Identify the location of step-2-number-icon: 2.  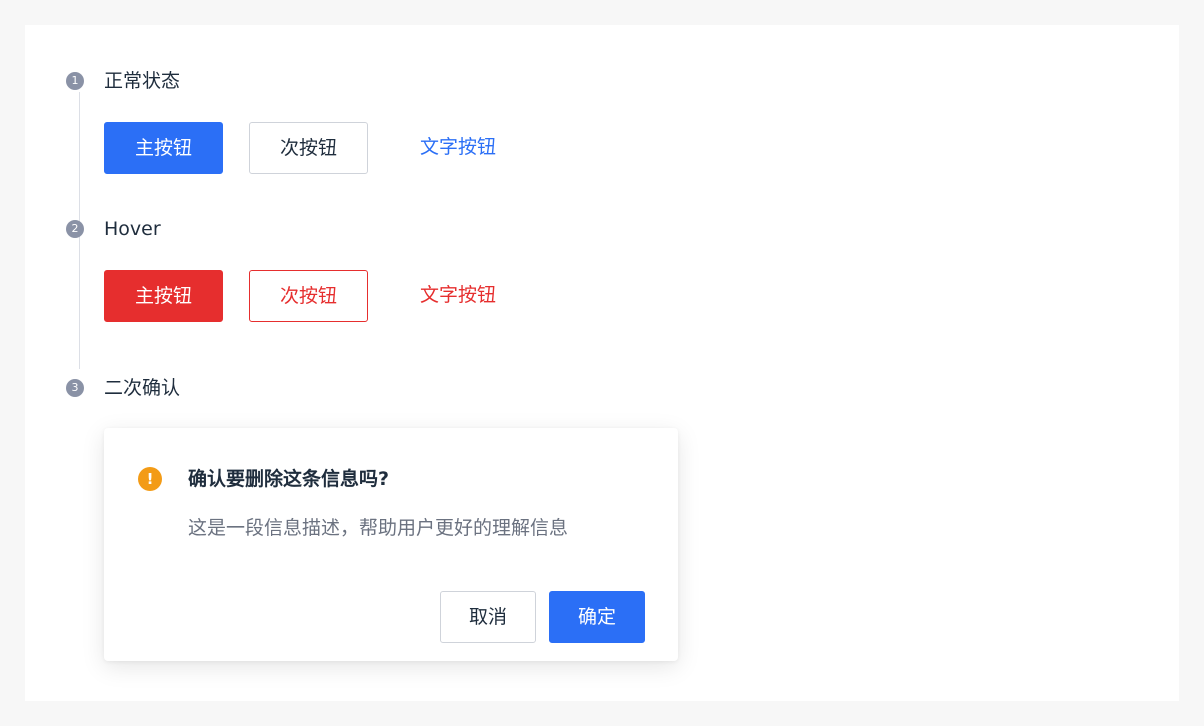
(75, 229).